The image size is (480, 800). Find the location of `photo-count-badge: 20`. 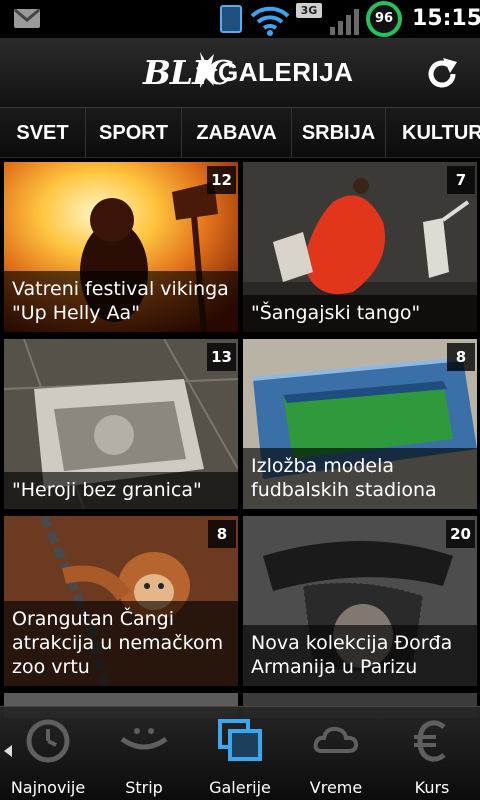

photo-count-badge: 20 is located at coordinates (460, 534).